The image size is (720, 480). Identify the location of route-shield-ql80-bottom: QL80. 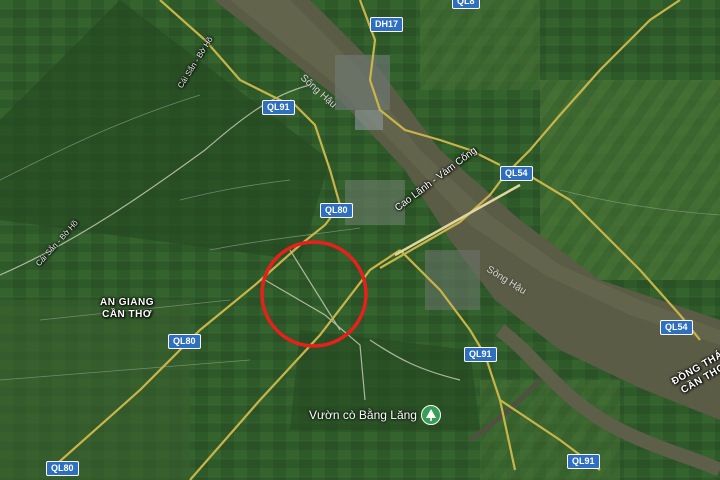
(62, 468).